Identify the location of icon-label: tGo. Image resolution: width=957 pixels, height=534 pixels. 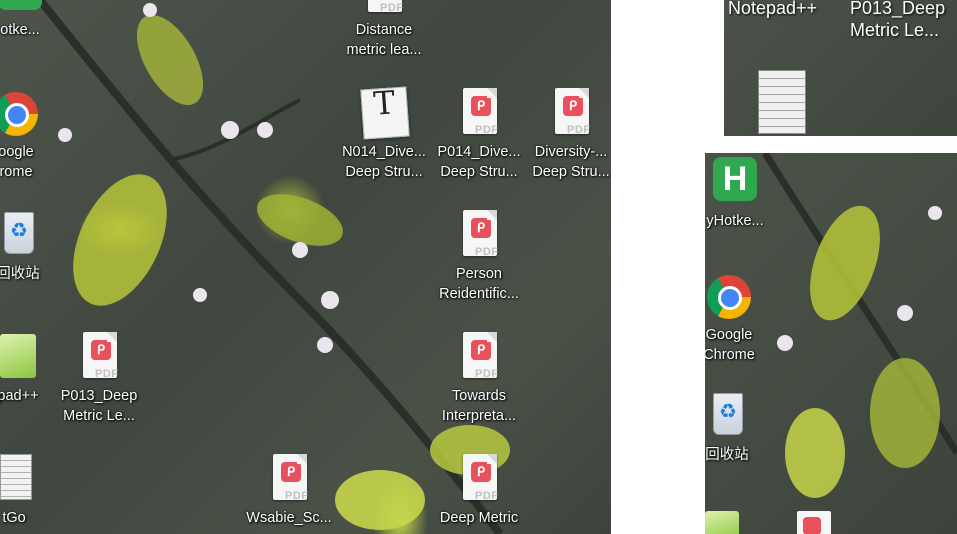
(14, 518).